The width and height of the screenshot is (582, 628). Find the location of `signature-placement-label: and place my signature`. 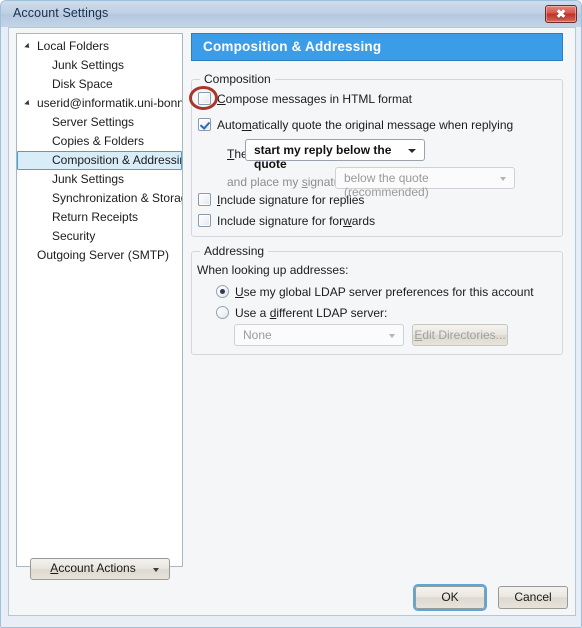

signature-placement-label: and place my signature is located at coordinates (289, 182).